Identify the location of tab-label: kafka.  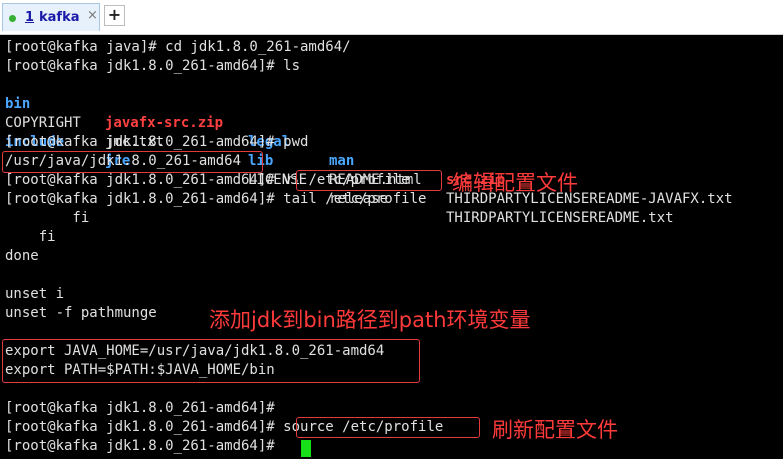
(59, 17).